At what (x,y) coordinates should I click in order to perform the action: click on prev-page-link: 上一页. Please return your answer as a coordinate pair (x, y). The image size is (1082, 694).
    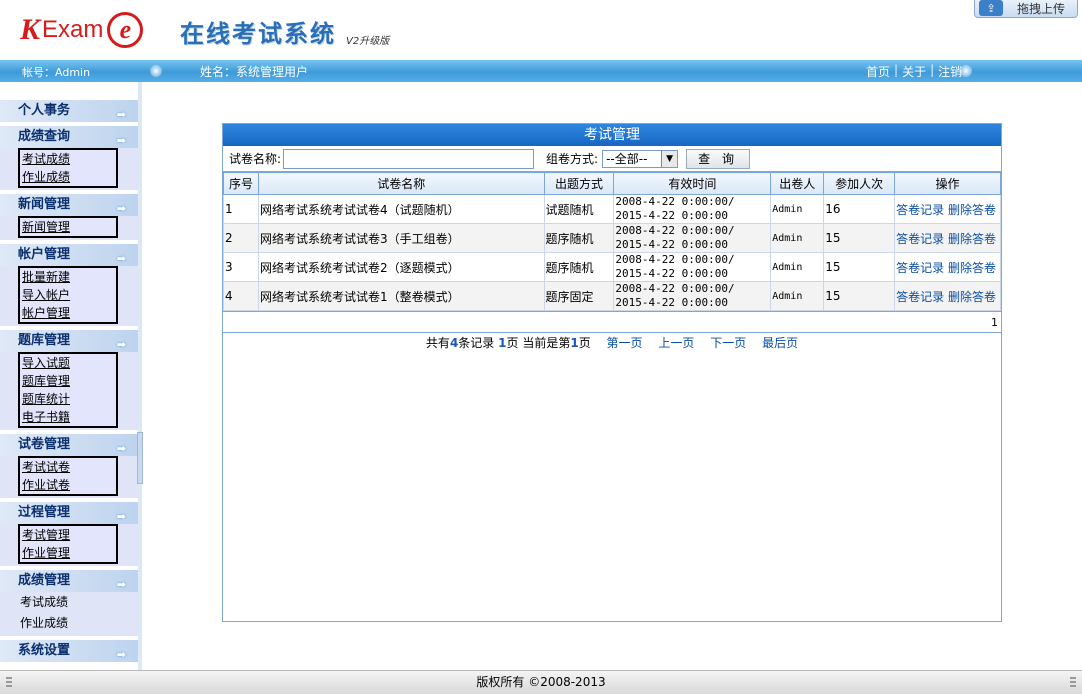
    Looking at the image, I should click on (676, 343).